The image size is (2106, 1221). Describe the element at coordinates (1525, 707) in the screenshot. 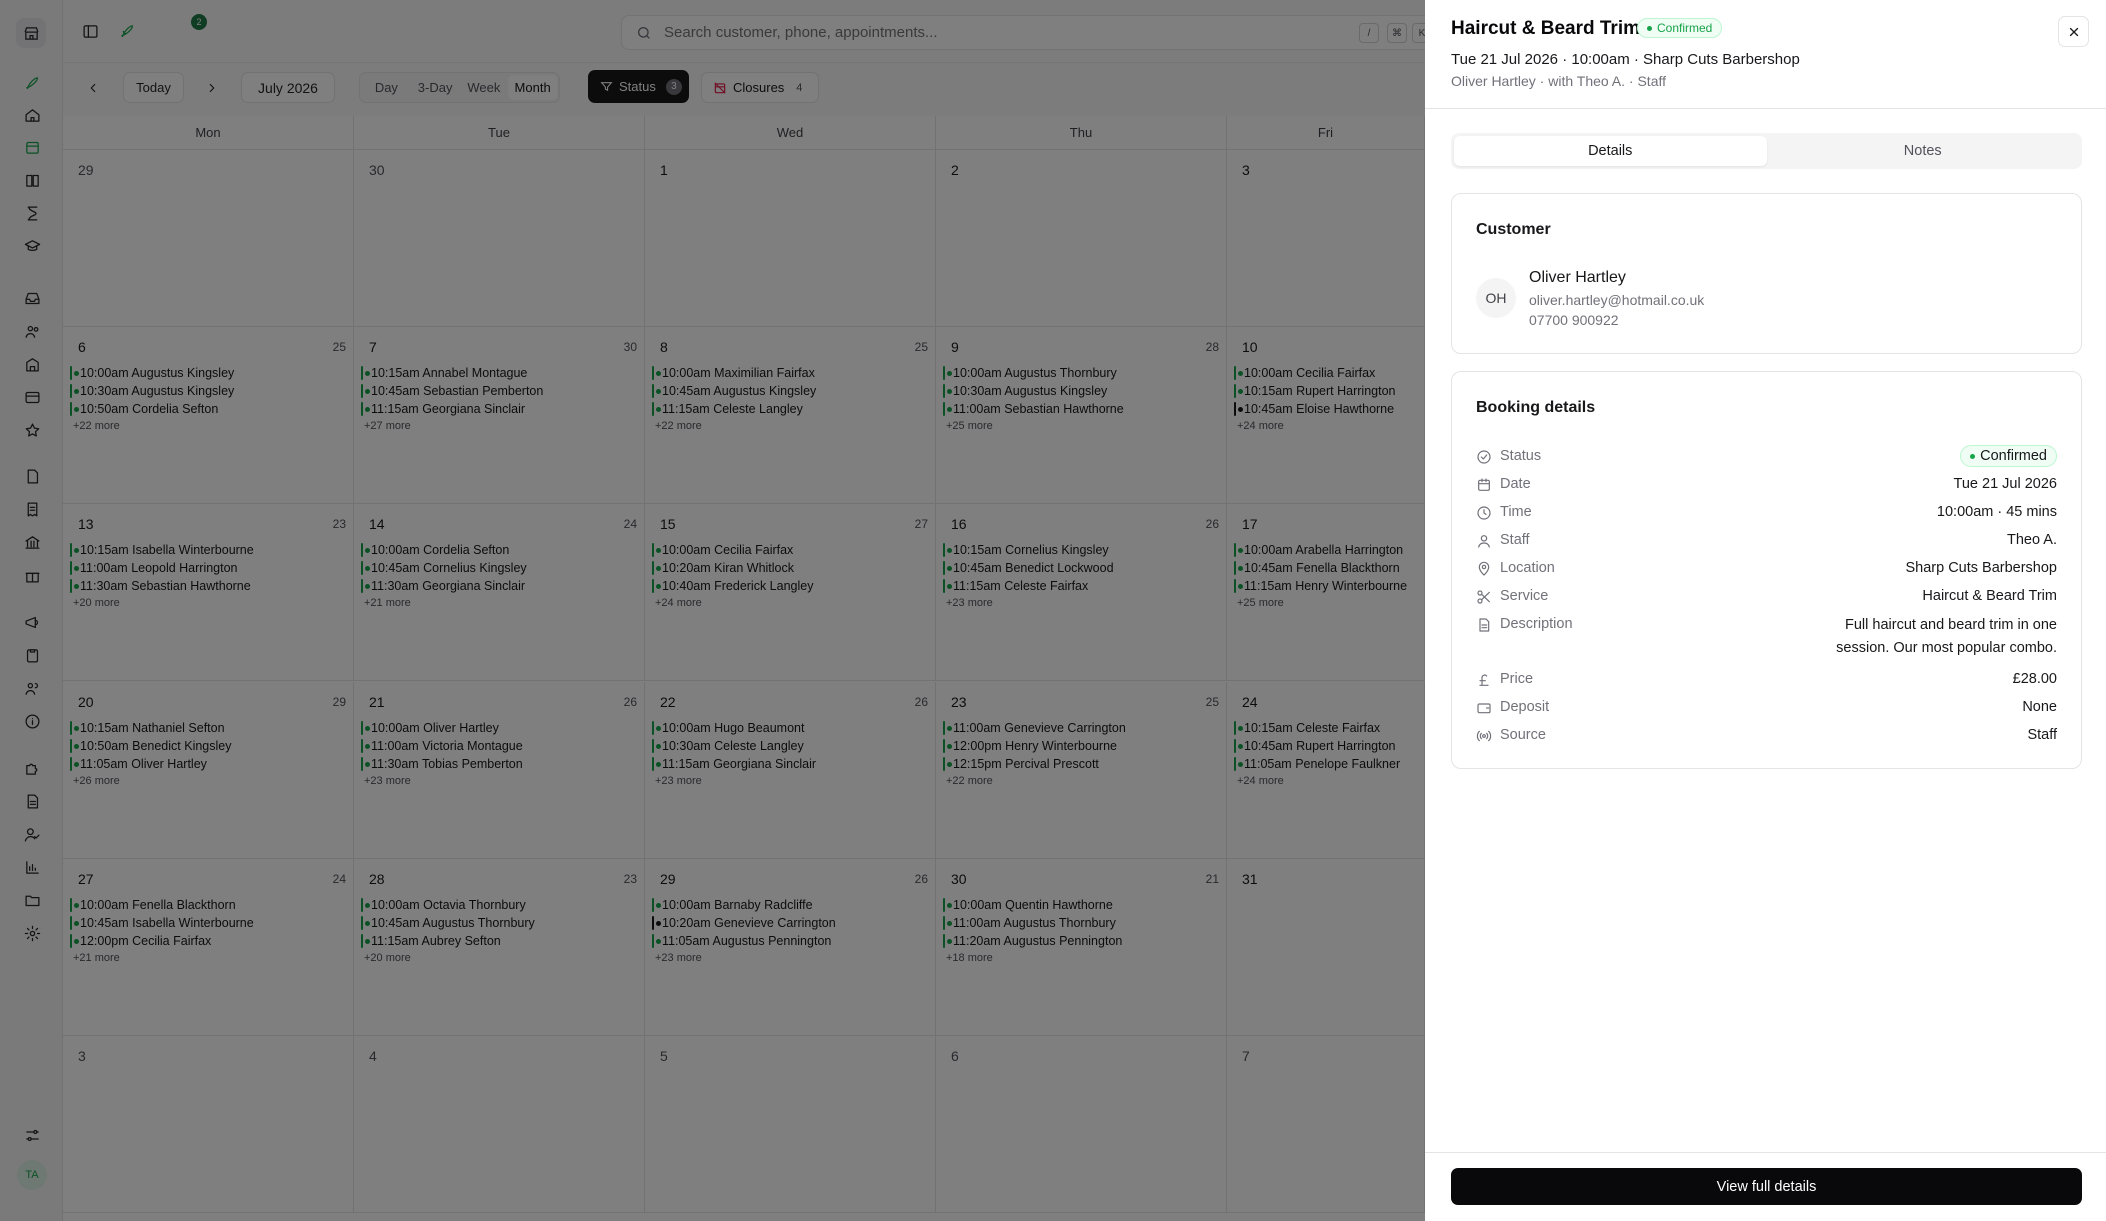

I see `deposit-label: Deposit` at that location.